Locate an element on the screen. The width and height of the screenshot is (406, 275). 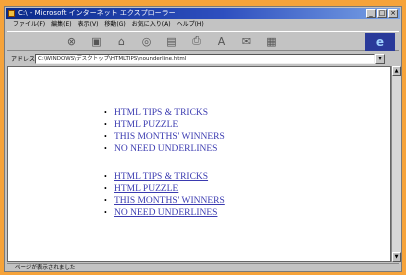
menu-favorites: お気に入り(A) is located at coordinates (151, 25).